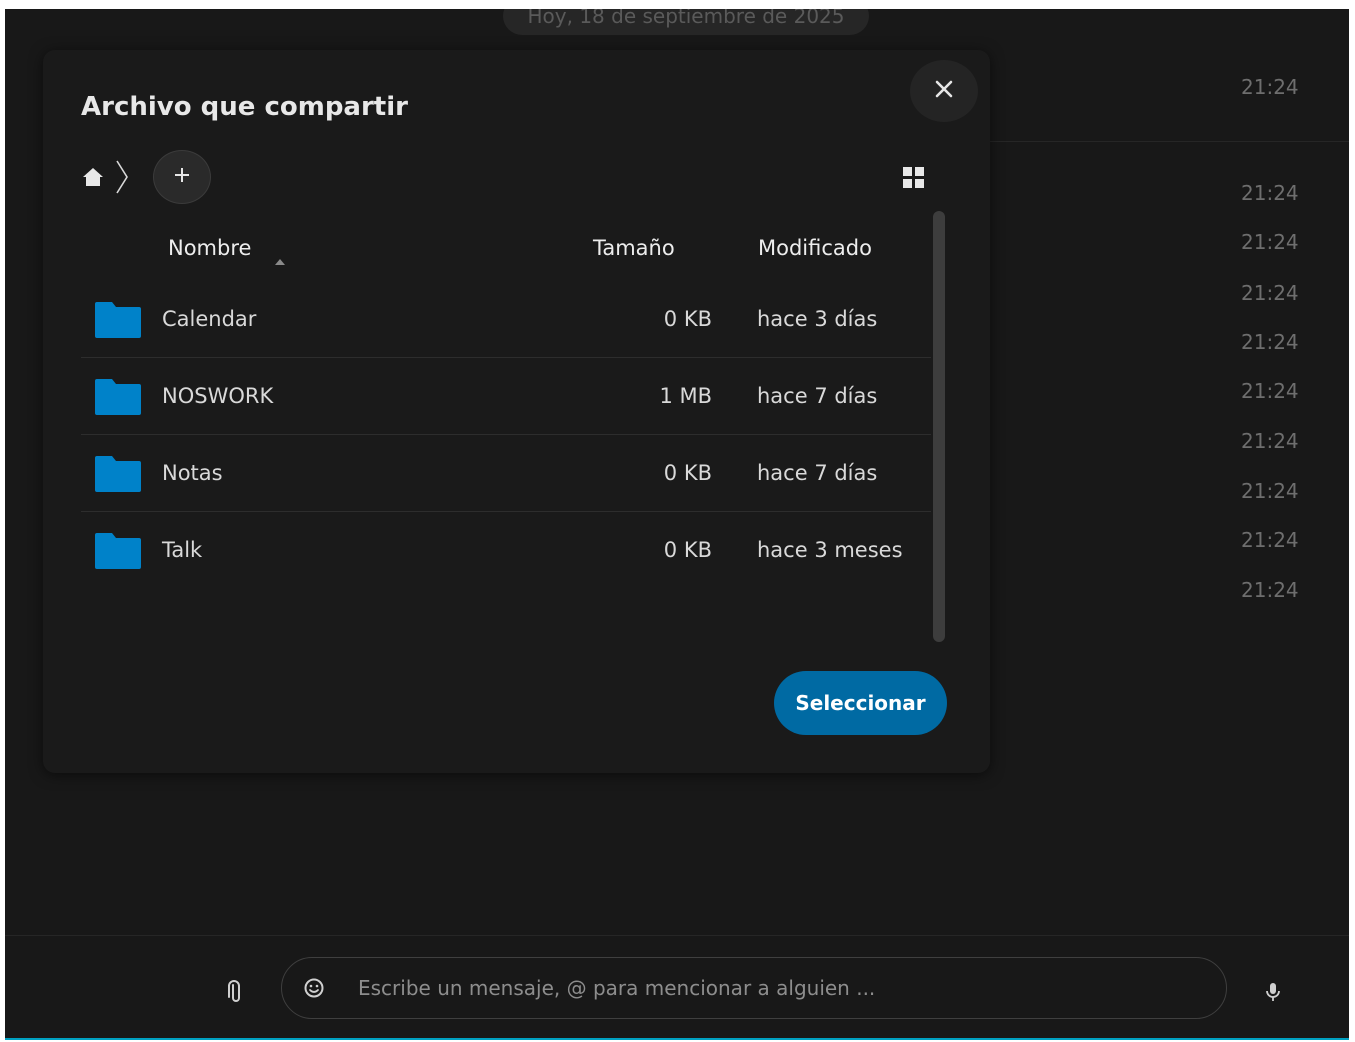 This screenshot has width=1355, height=1042. Describe the element at coordinates (244, 107) in the screenshot. I see `dialog-title: Archivo que compartir` at that location.